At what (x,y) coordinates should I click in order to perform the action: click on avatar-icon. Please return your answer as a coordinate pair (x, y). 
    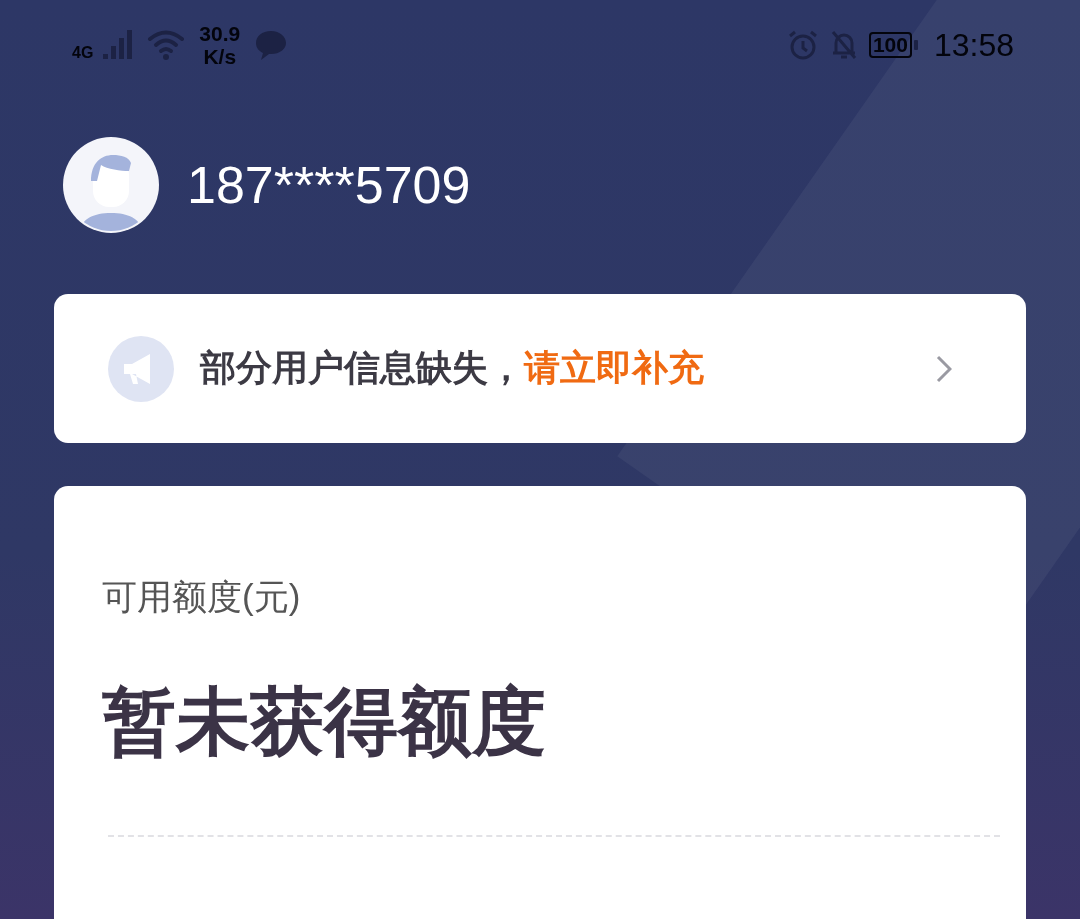
    Looking at the image, I should click on (111, 185).